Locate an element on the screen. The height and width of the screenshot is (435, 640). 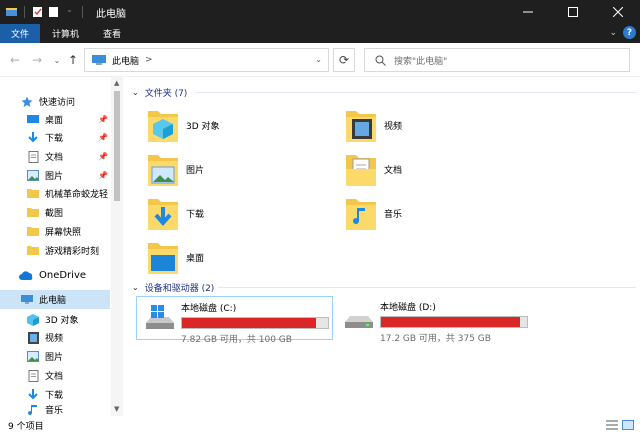
large-icons-view-icon is located at coordinates (628, 425).